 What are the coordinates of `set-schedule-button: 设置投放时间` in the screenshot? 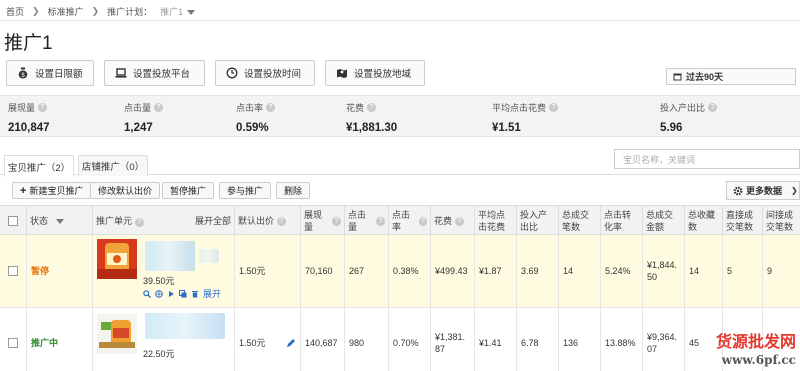 It's located at (265, 73).